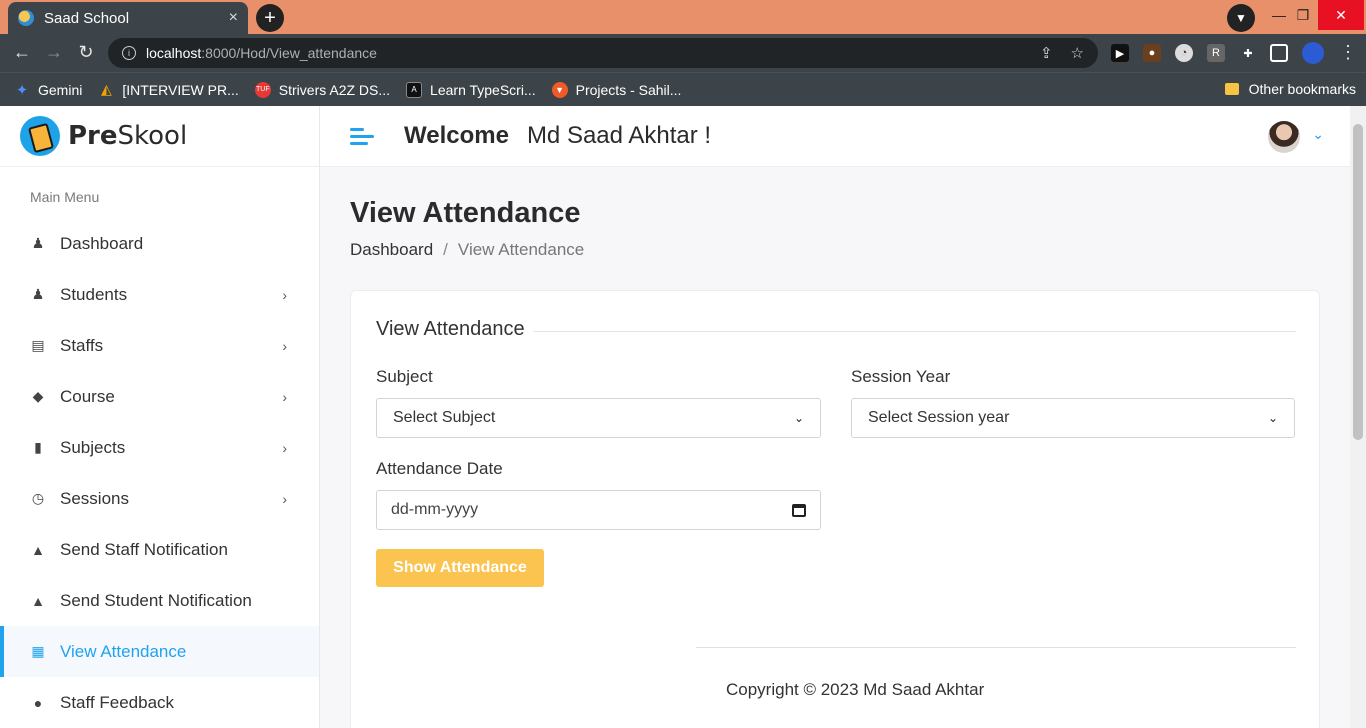 The width and height of the screenshot is (1366, 728). I want to click on share-icon: ⇪, so click(1046, 53).